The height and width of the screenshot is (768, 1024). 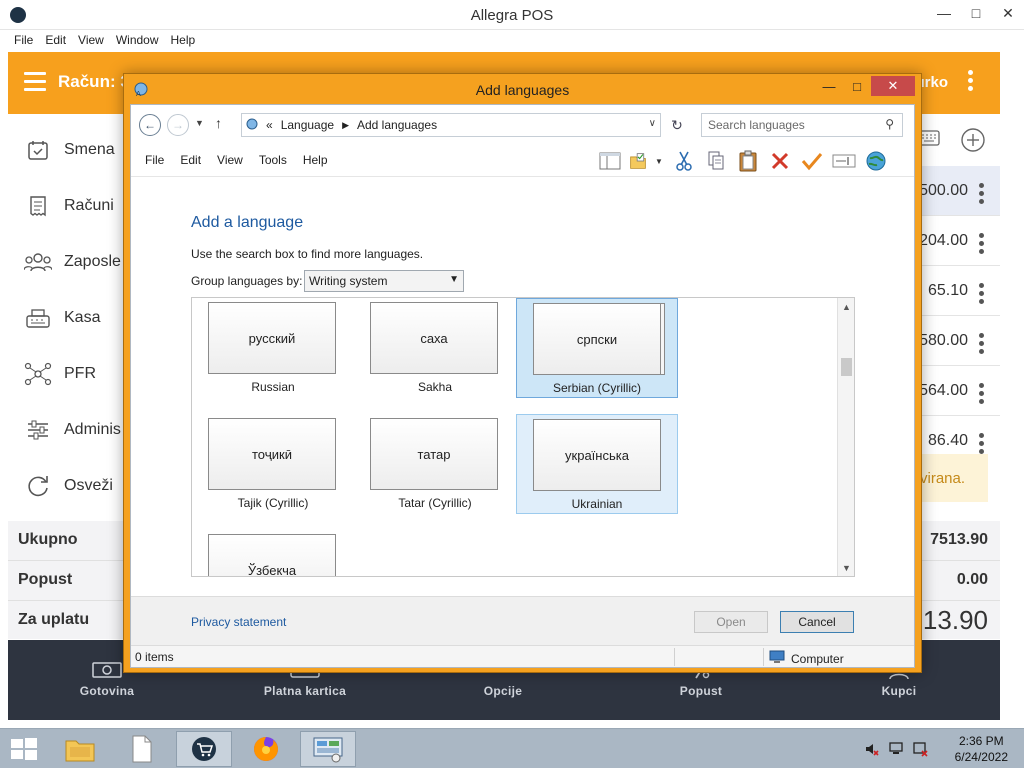 What do you see at coordinates (812, 161) in the screenshot?
I see `check-icon` at bounding box center [812, 161].